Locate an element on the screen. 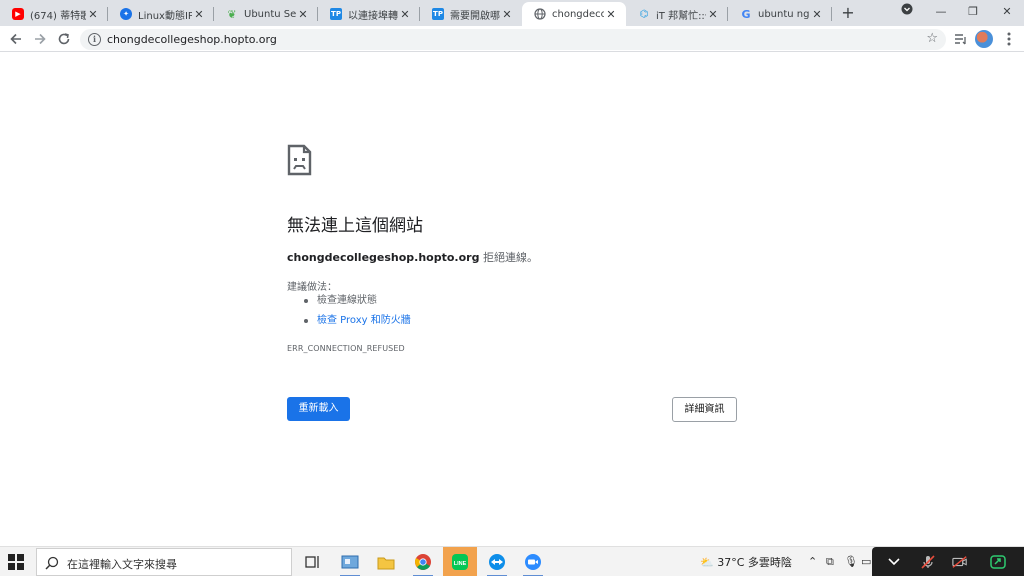 This screenshot has height=576, width=1024. tab-ubuntu-nginx: G ubuntu ngin ✕ is located at coordinates (780, 14).